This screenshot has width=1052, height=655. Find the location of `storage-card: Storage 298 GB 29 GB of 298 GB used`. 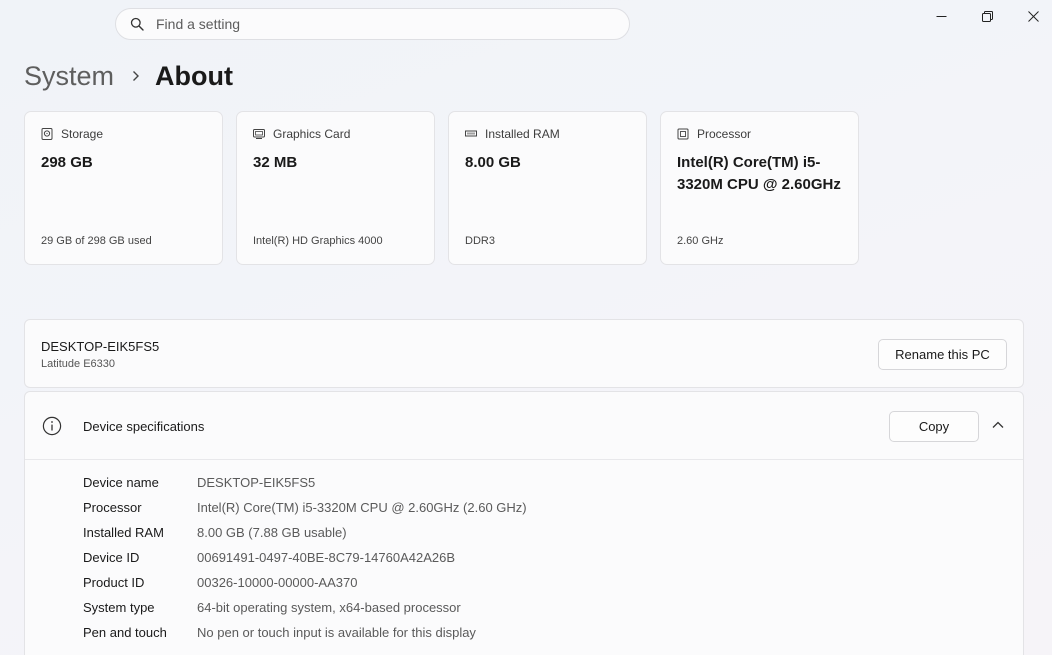

storage-card: Storage 298 GB 29 GB of 298 GB used is located at coordinates (123, 188).